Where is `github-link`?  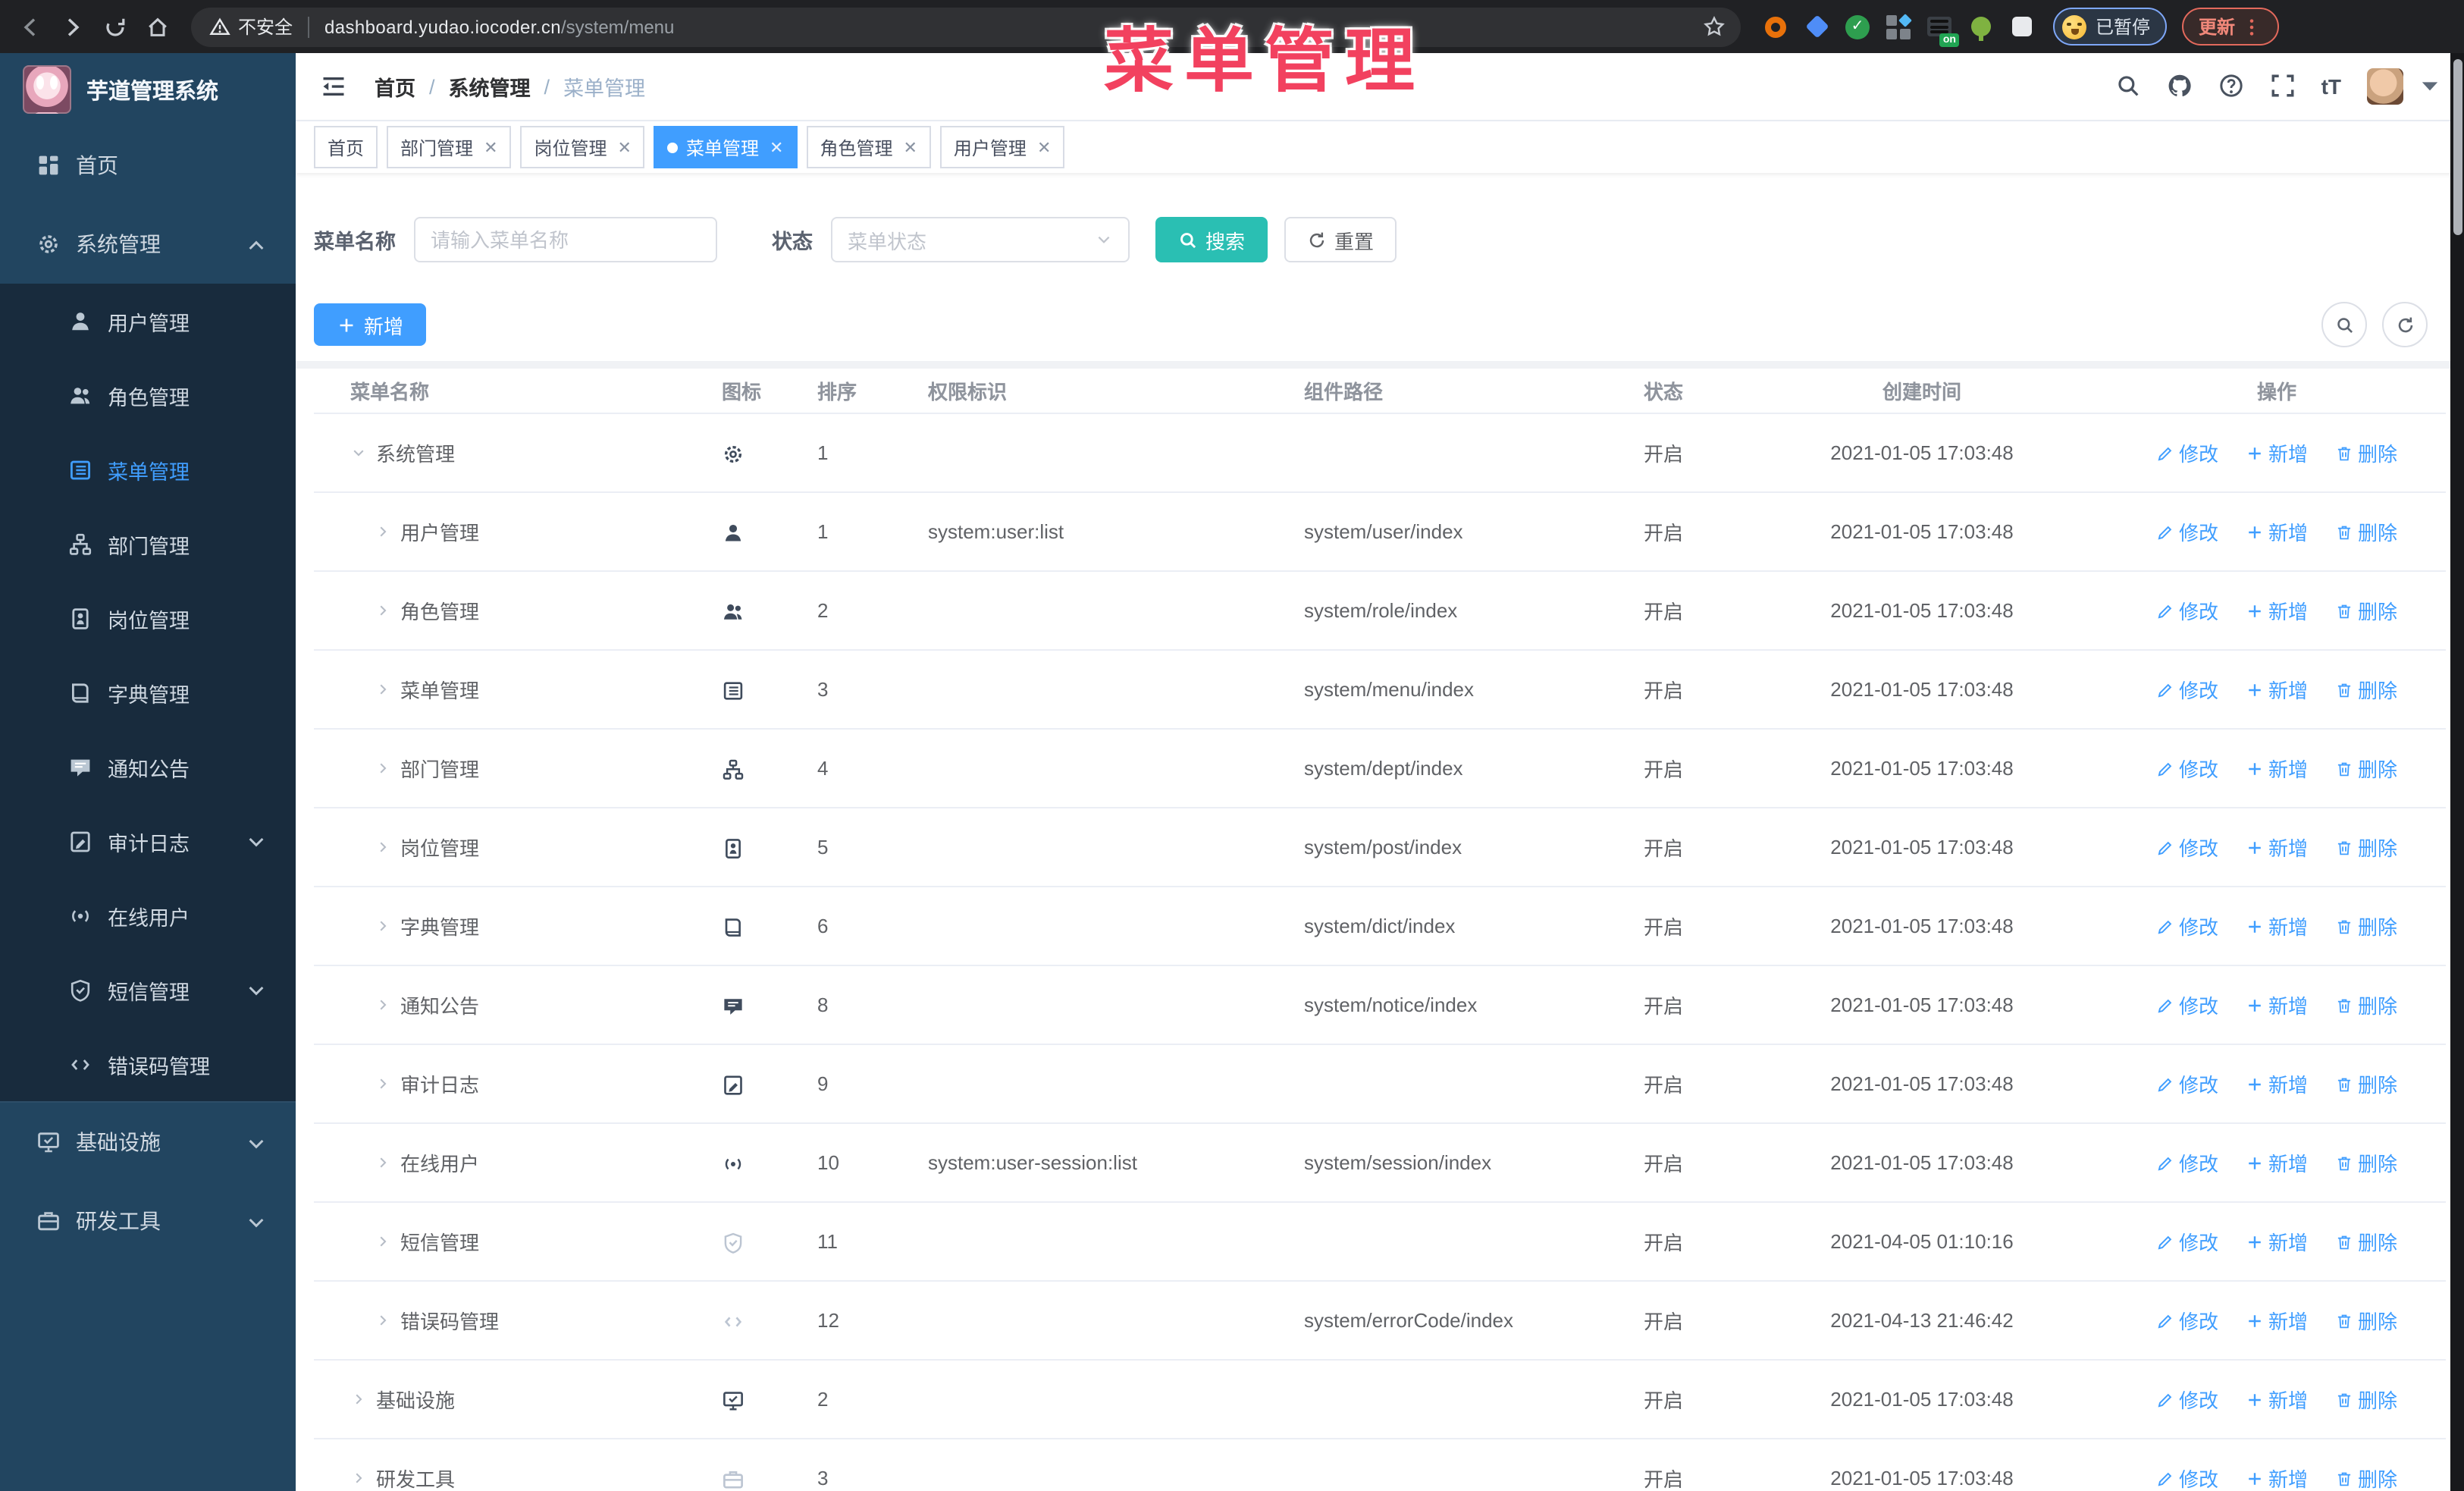 github-link is located at coordinates (2180, 86).